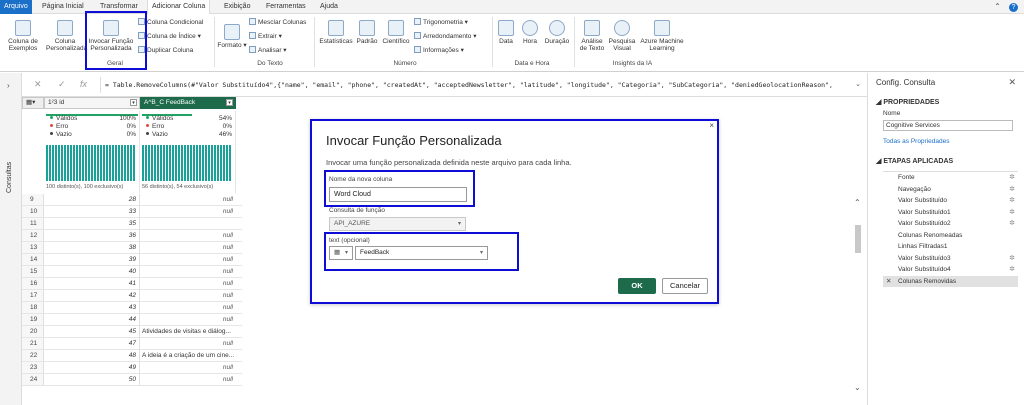 The width and height of the screenshot is (1024, 405). I want to click on function-query-select: API_AZURE ▾, so click(397, 224).